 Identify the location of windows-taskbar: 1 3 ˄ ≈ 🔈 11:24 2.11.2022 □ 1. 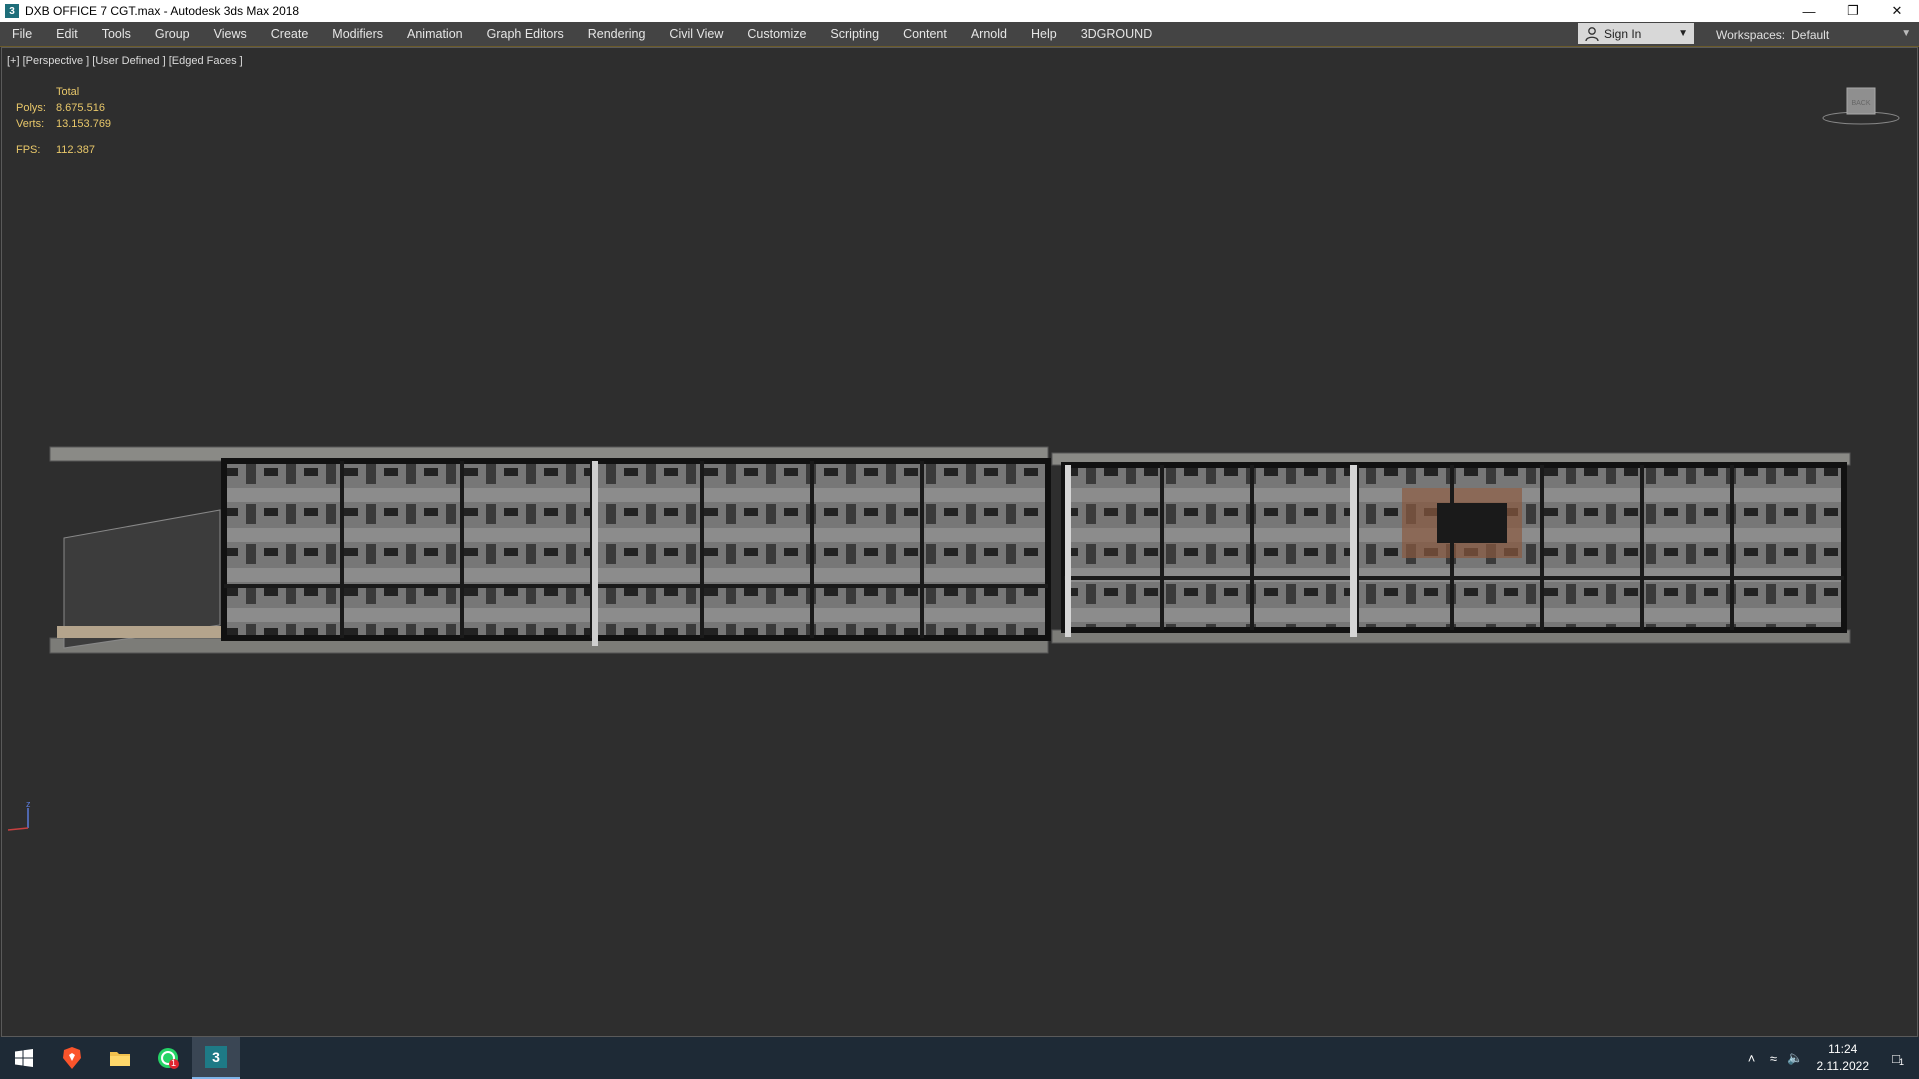
(959, 1058).